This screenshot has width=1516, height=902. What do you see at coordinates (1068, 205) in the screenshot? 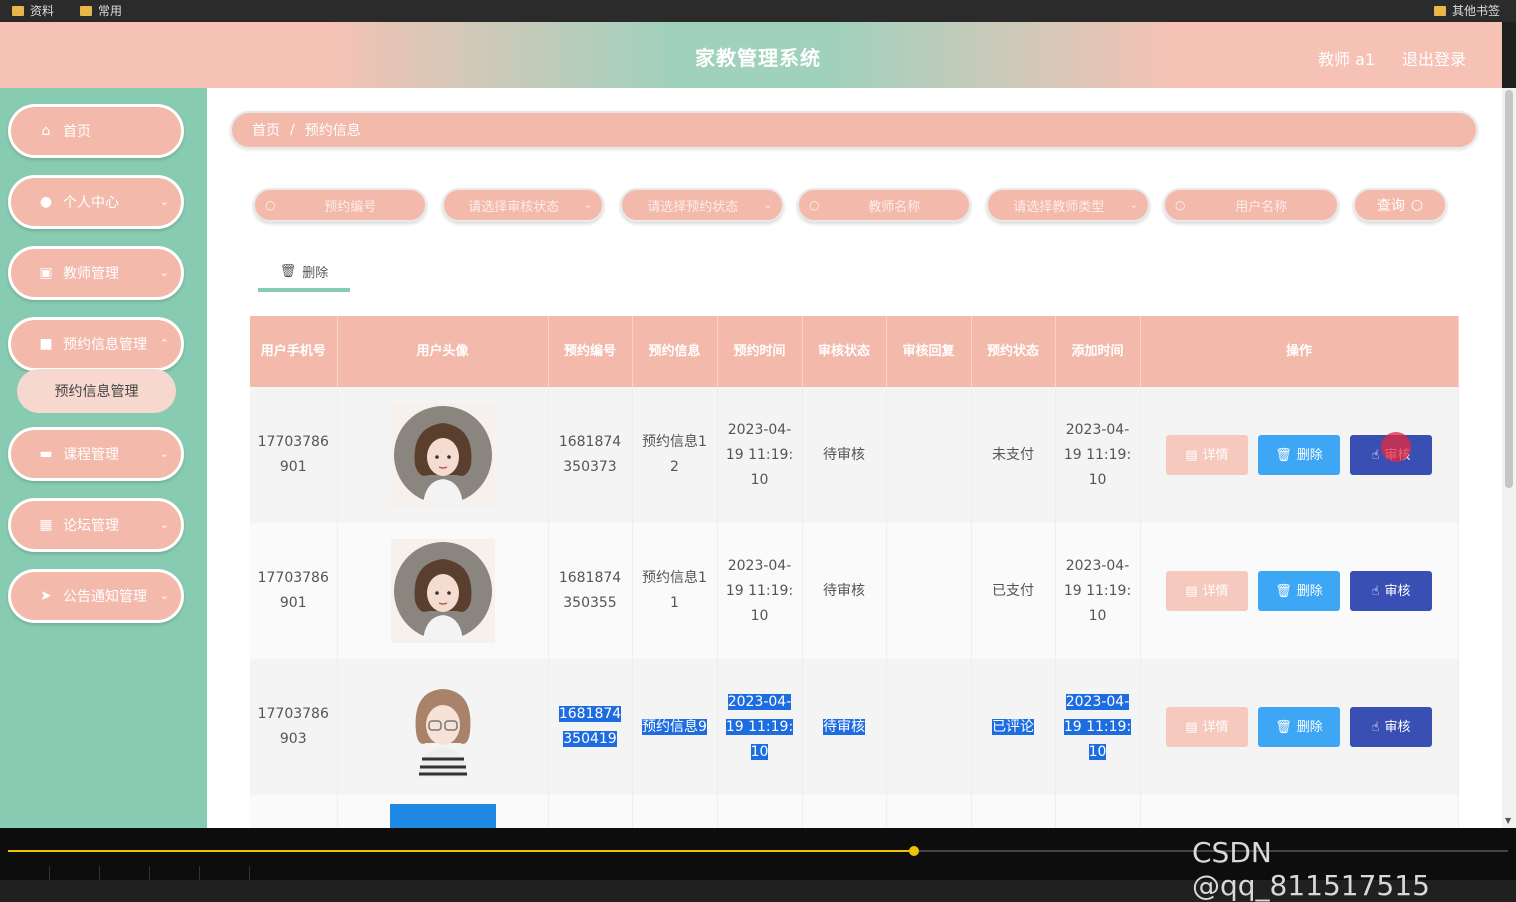
I see `teacher-type-select: 请选择教师类型 ⌄` at bounding box center [1068, 205].